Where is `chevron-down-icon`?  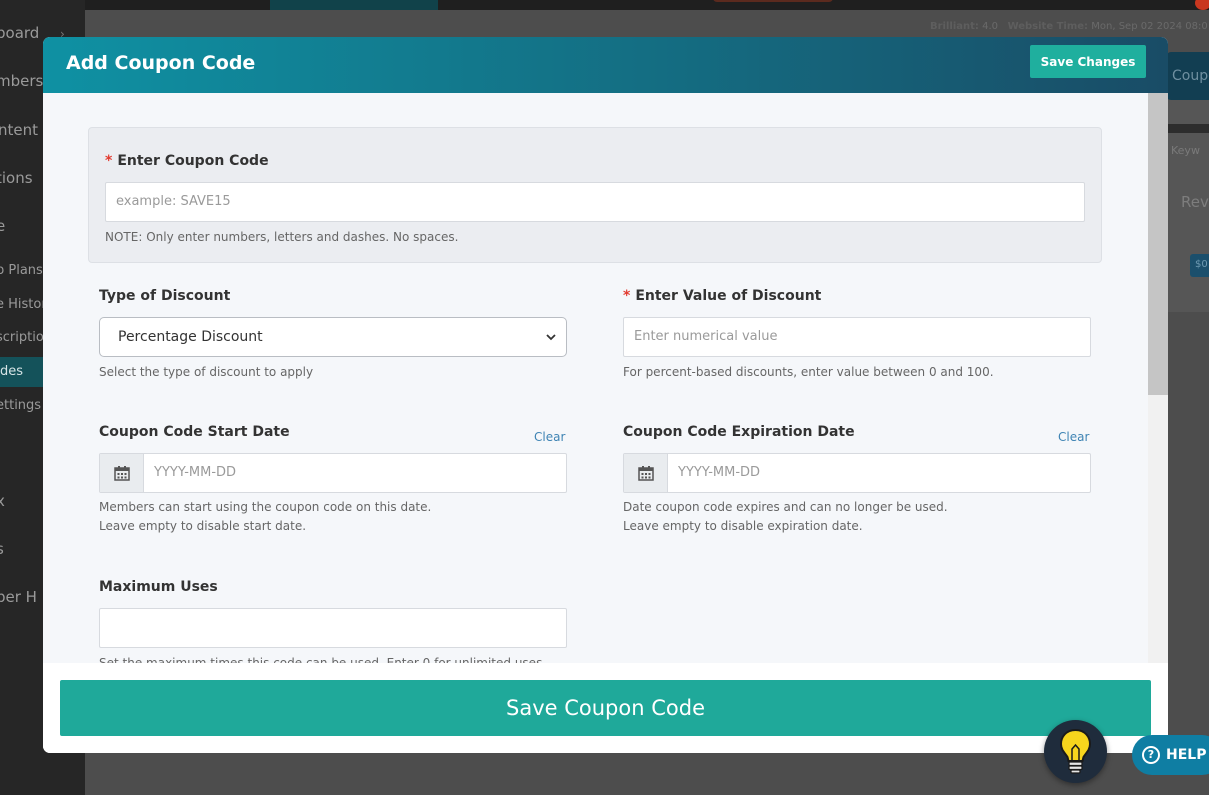
chevron-down-icon is located at coordinates (551, 337).